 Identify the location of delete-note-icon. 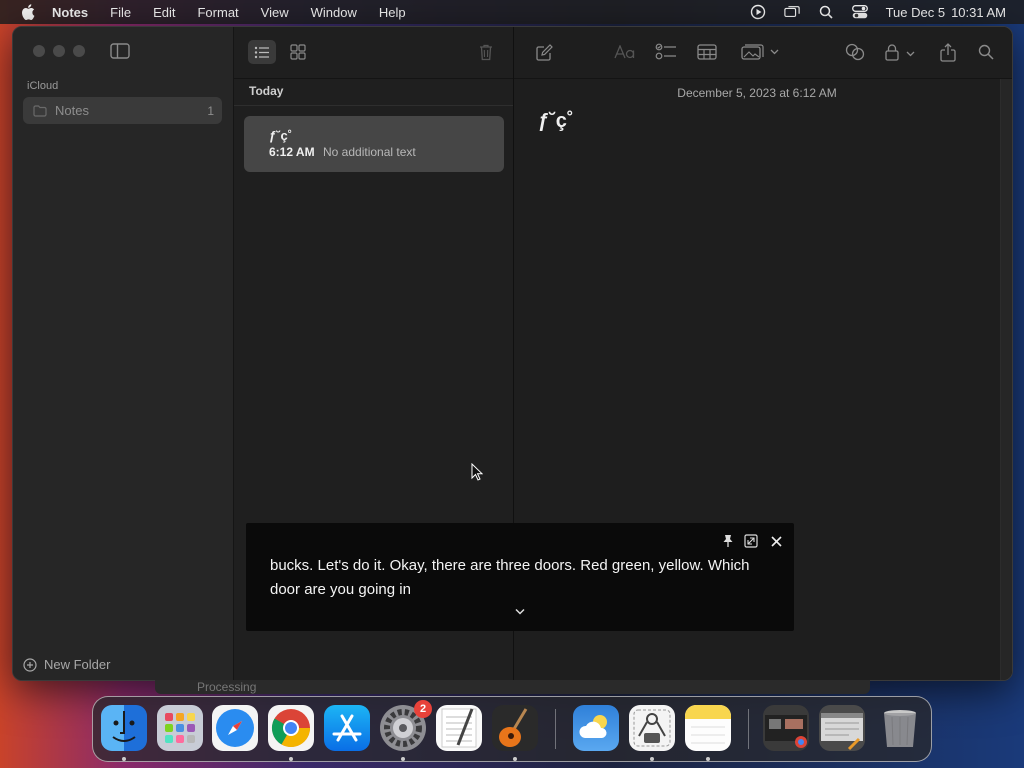
(486, 52).